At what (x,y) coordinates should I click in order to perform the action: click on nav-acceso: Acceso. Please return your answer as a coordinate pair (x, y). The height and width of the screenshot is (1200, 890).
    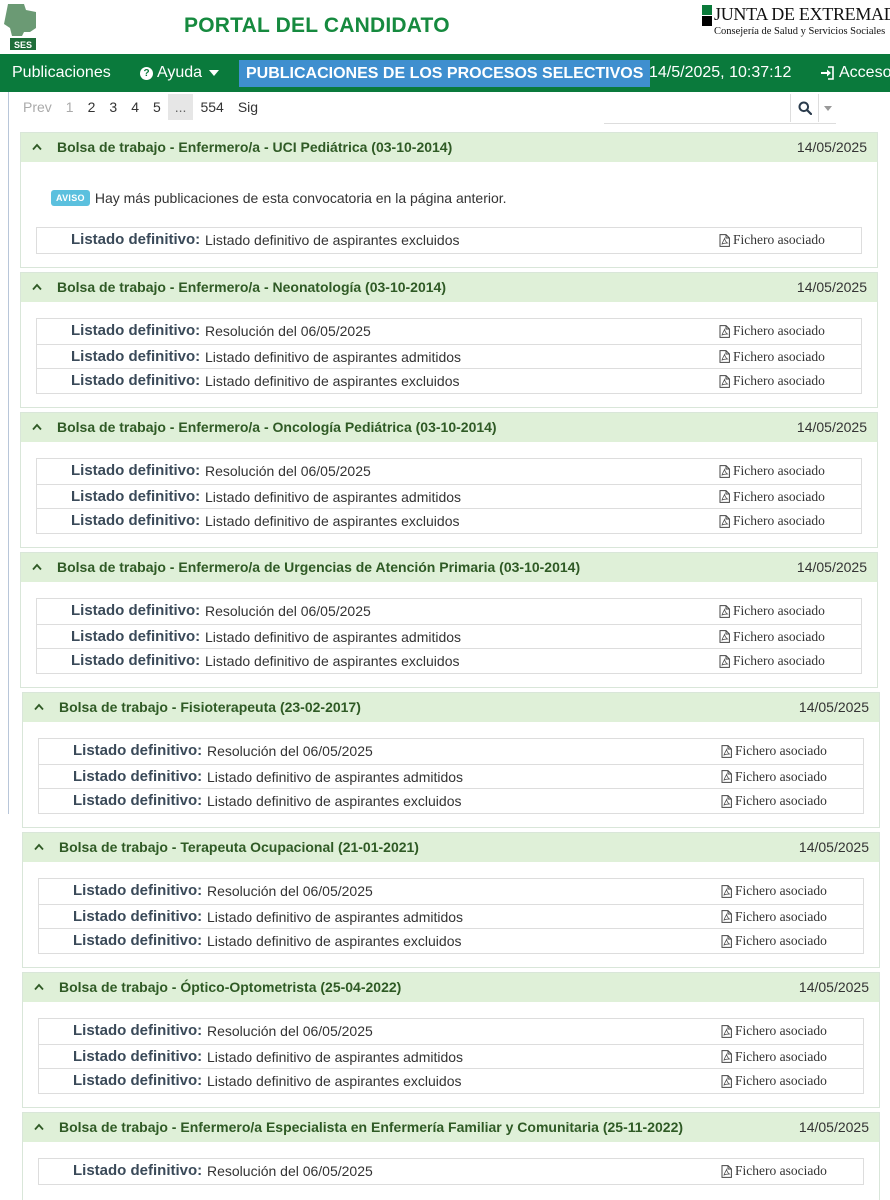
    Looking at the image, I should click on (855, 73).